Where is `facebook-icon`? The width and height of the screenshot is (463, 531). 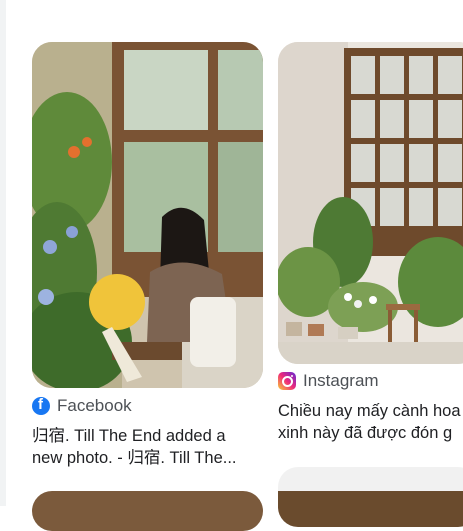 facebook-icon is located at coordinates (41, 405).